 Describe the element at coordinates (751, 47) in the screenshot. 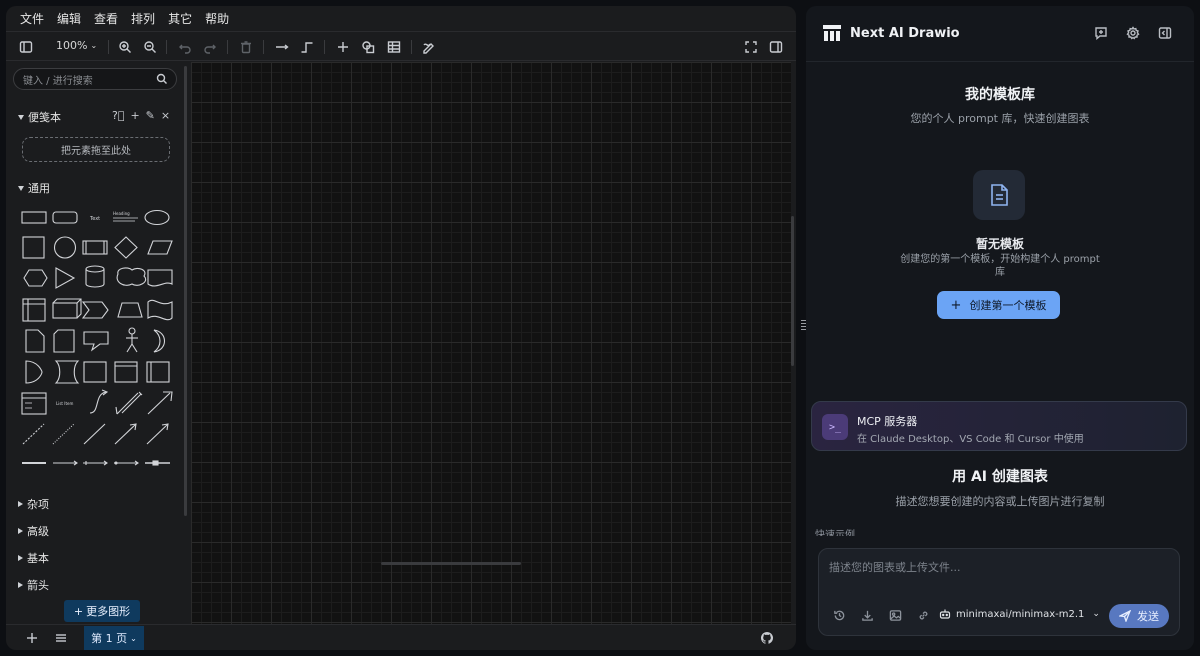

I see `fullscreen-icon` at that location.